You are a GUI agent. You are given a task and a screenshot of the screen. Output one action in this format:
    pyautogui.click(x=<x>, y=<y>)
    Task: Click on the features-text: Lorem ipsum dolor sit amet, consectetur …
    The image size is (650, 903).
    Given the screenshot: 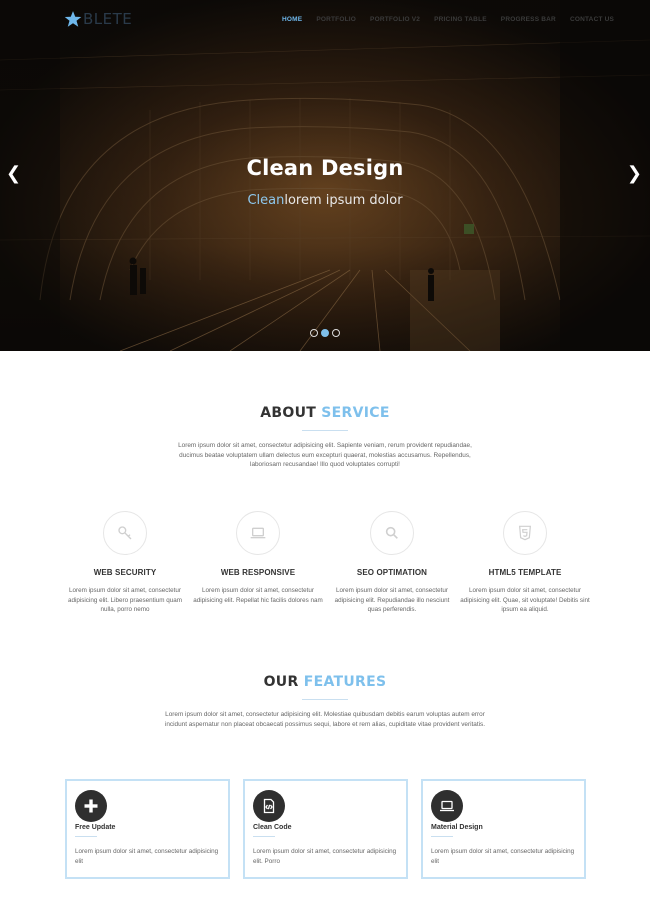 What is the action you would take?
    pyautogui.click(x=325, y=719)
    